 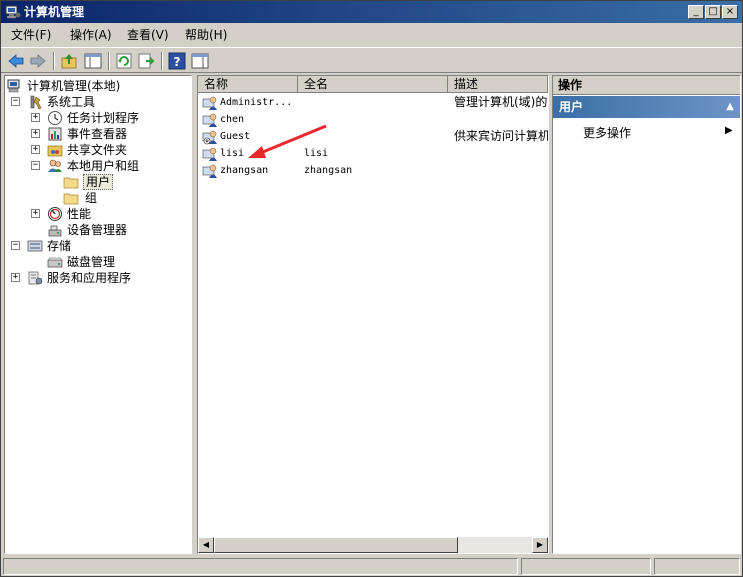 What do you see at coordinates (55, 134) in the screenshot?
I see `event-viewer-icon` at bounding box center [55, 134].